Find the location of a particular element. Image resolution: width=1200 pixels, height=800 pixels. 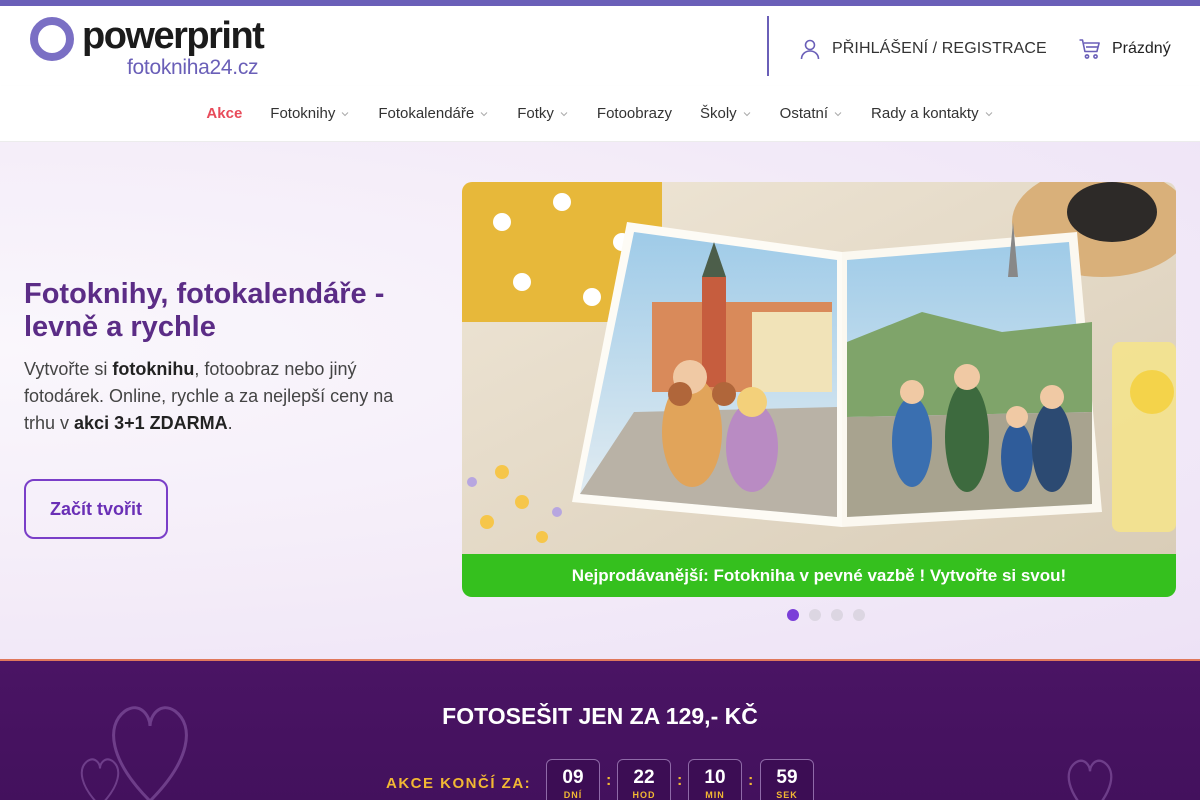

logo-brand-name: powerprint is located at coordinates (173, 36).